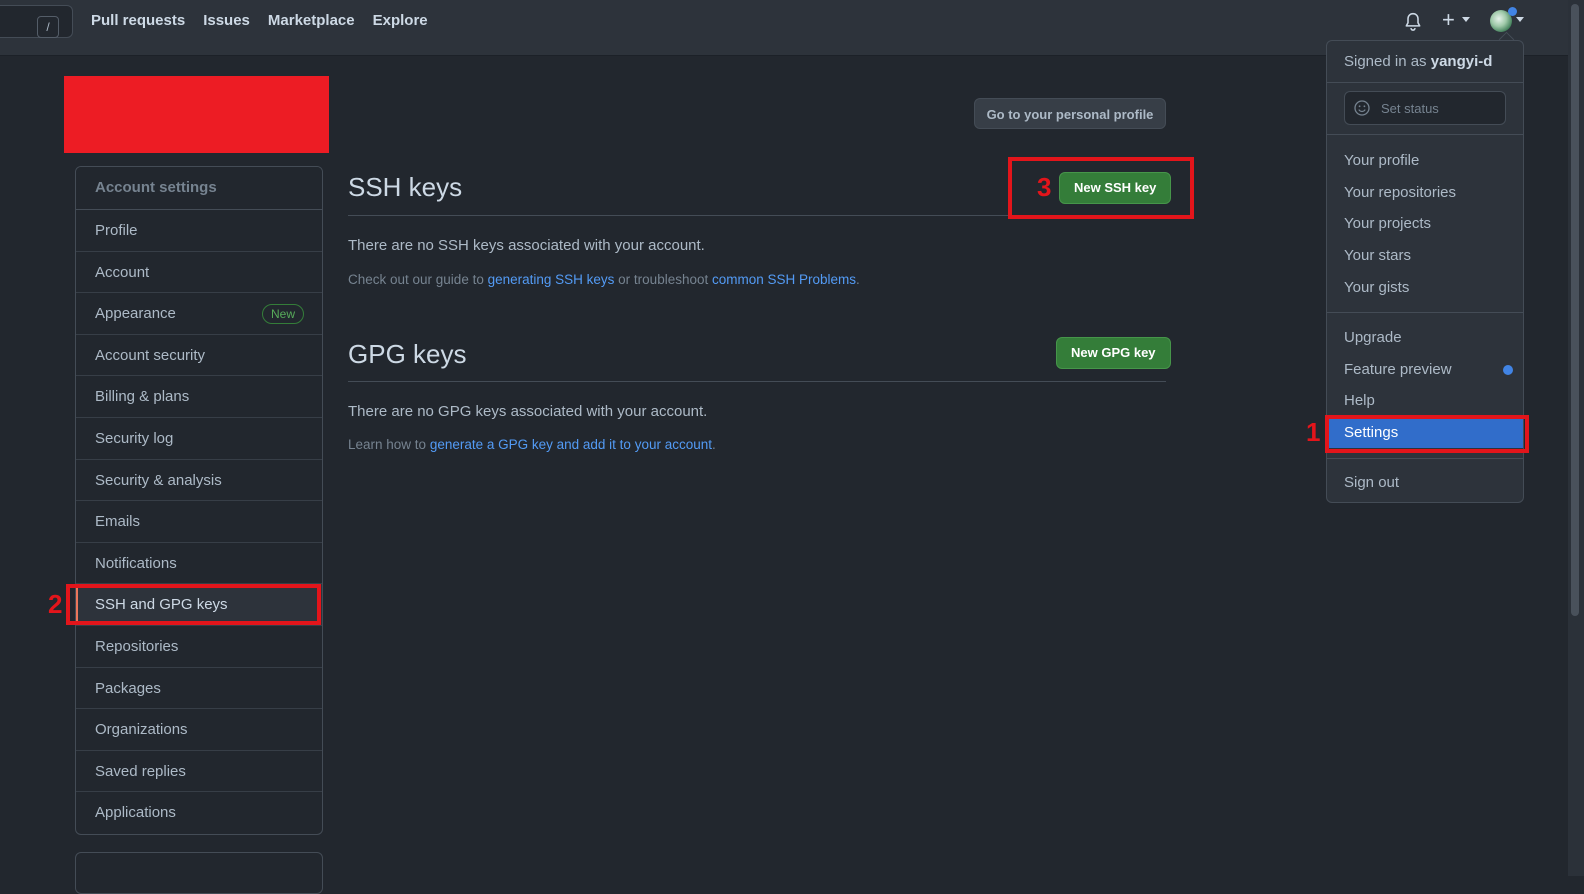 The width and height of the screenshot is (1584, 894). Describe the element at coordinates (1425, 255) in the screenshot. I see `menu-item-your-stars: Your stars` at that location.